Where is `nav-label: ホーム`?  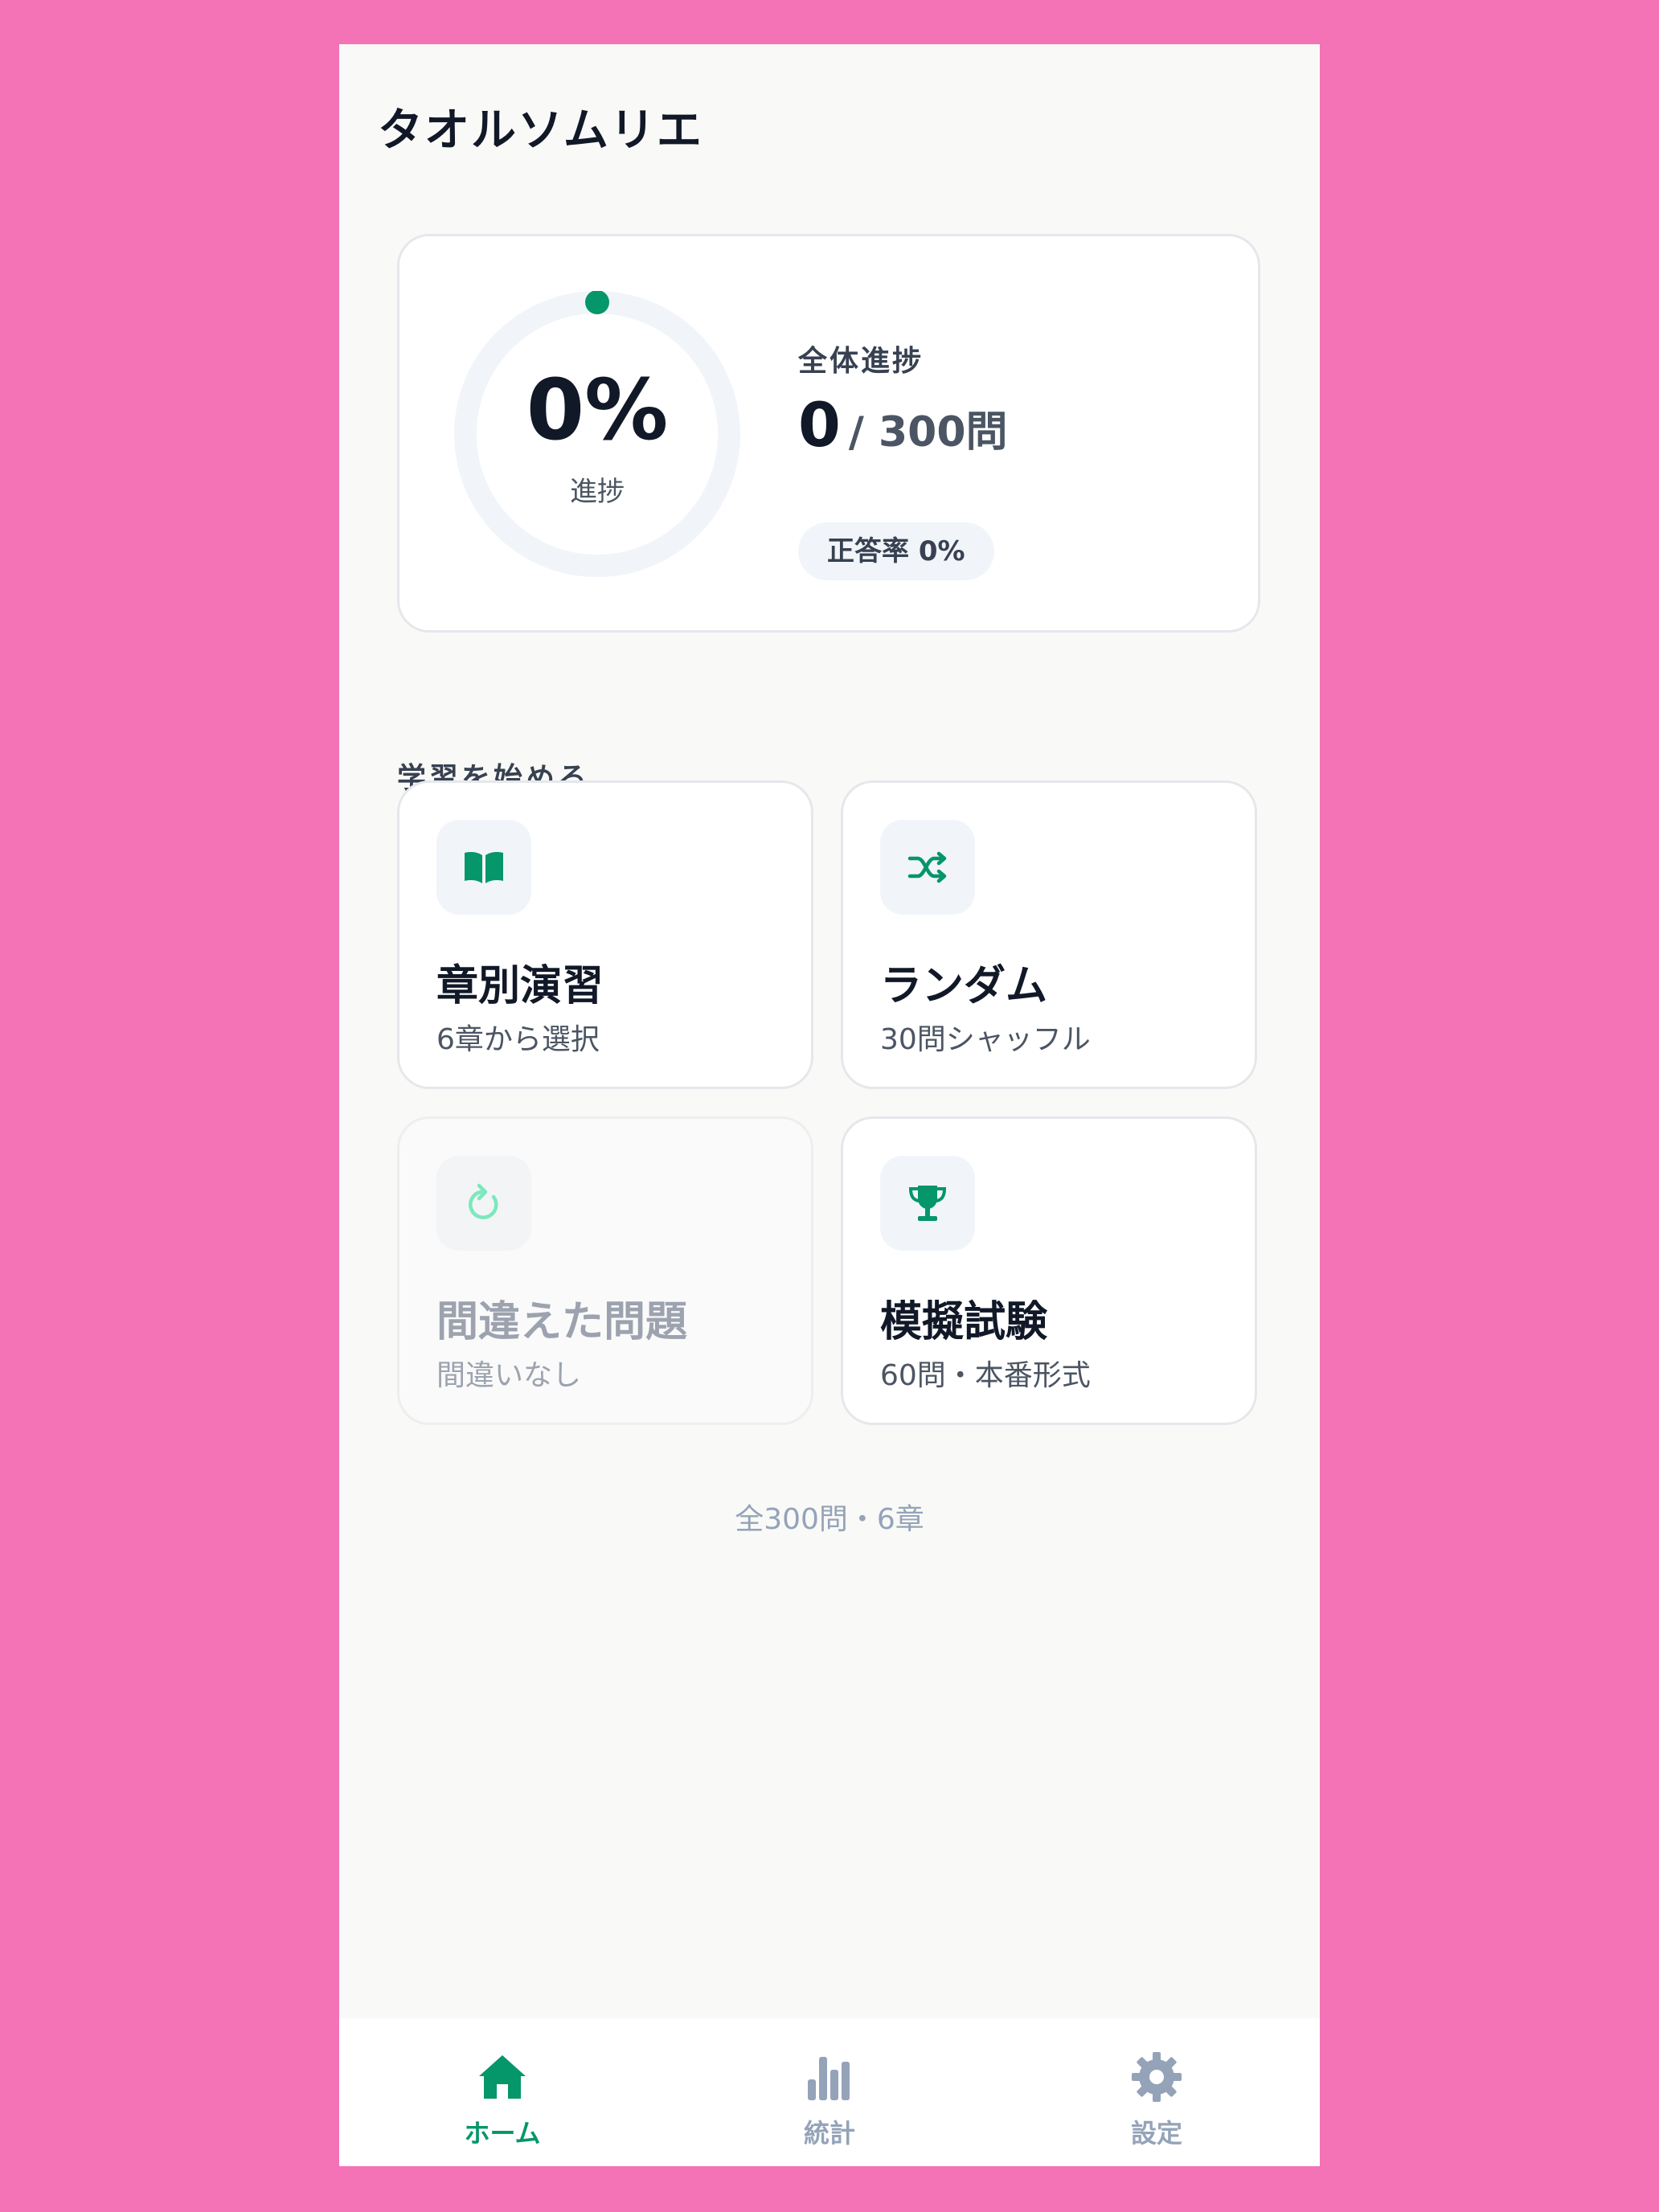
nav-label: ホーム is located at coordinates (502, 2133).